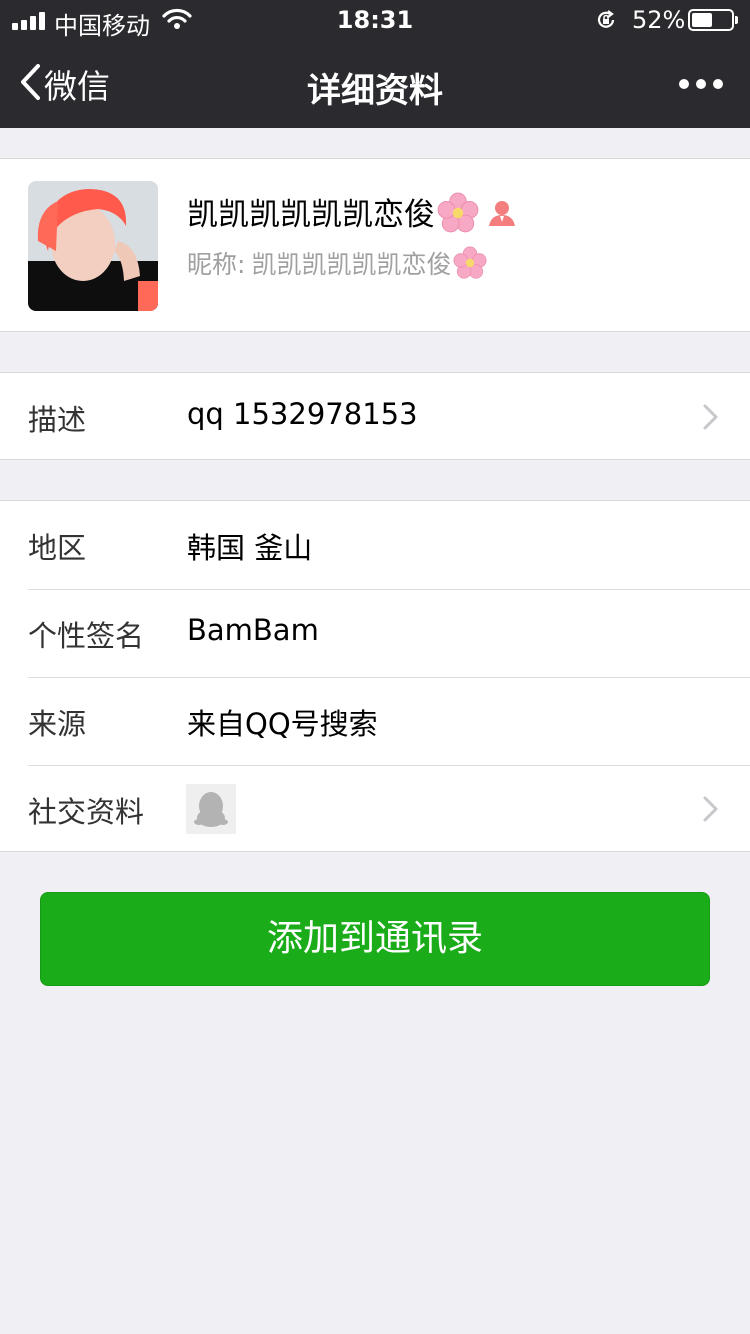 This screenshot has width=750, height=1334. I want to click on battery-icon, so click(713, 20).